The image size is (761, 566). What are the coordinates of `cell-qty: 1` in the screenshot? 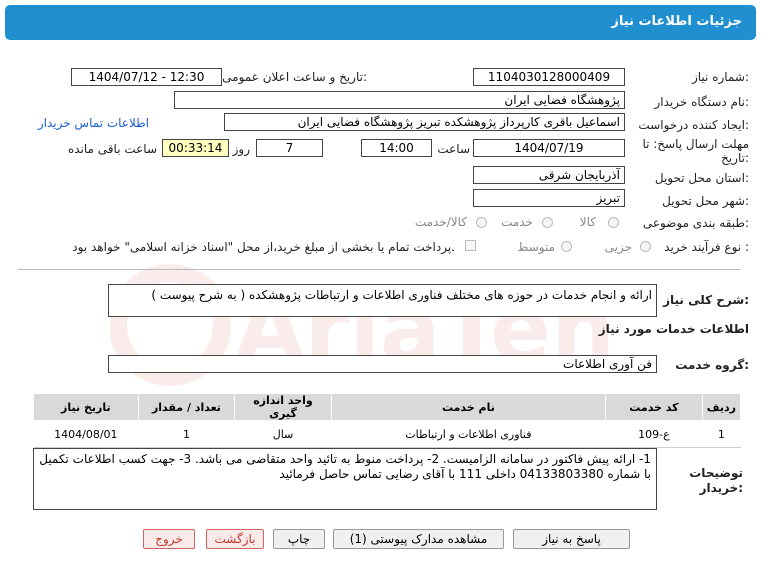 It's located at (186, 434).